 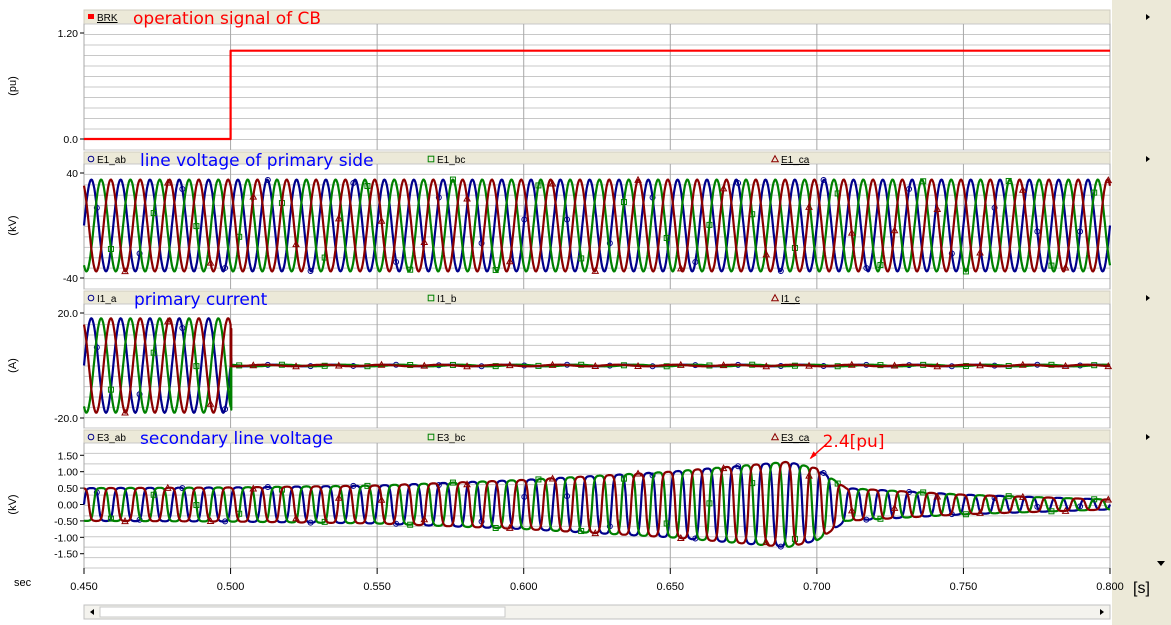 I want to click on y-tick-label: 1.00, so click(x=68, y=473).